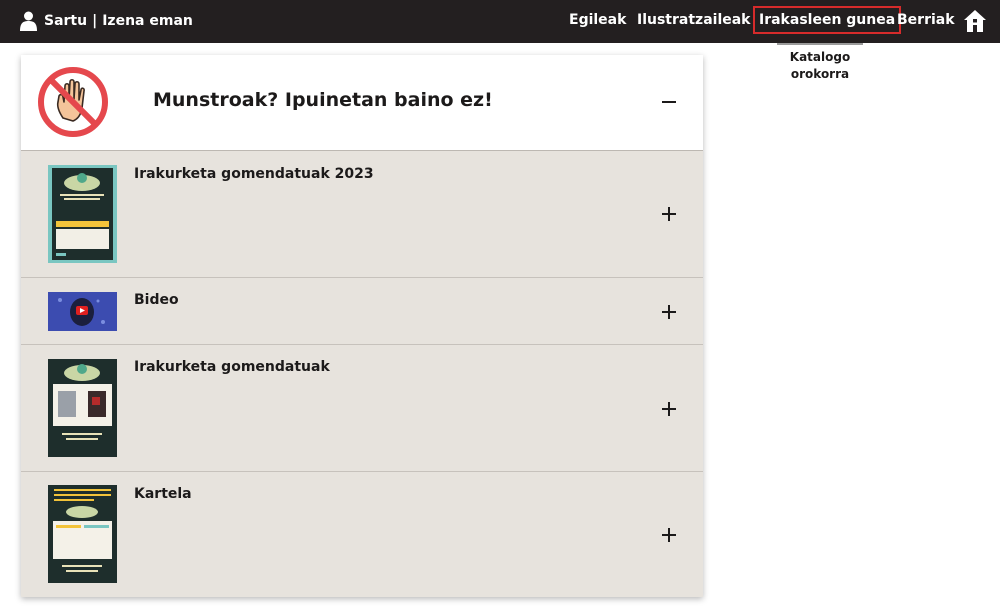 This screenshot has width=1000, height=613. Describe the element at coordinates (669, 101) in the screenshot. I see `collapse-minus-icon` at that location.